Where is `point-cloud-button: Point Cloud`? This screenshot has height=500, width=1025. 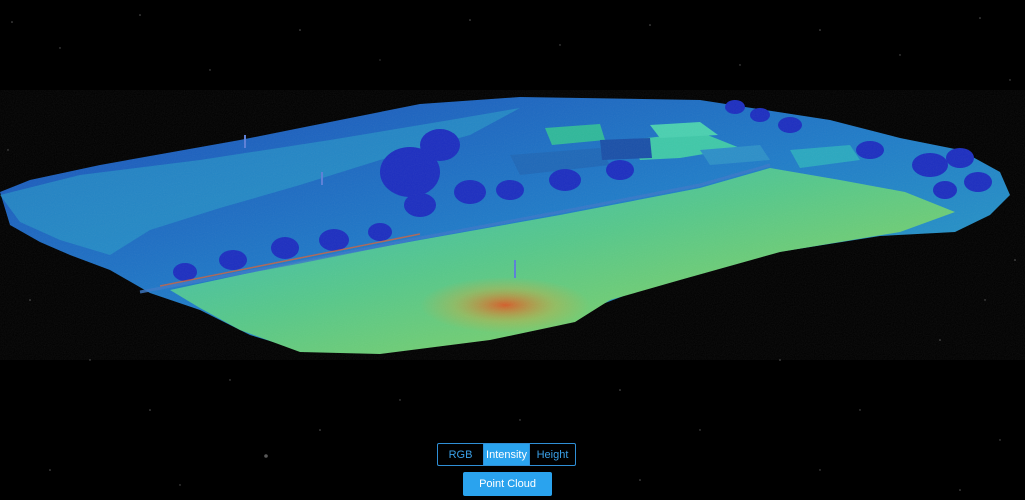 point-cloud-button: Point Cloud is located at coordinates (507, 484).